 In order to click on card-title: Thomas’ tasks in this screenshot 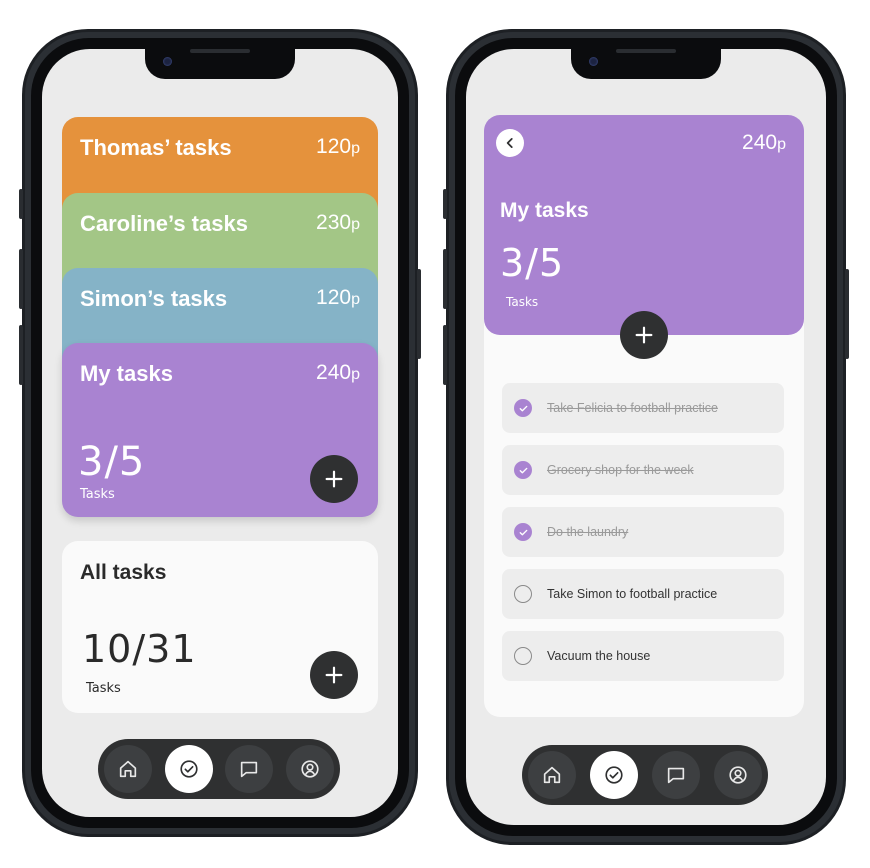, I will do `click(156, 147)`.